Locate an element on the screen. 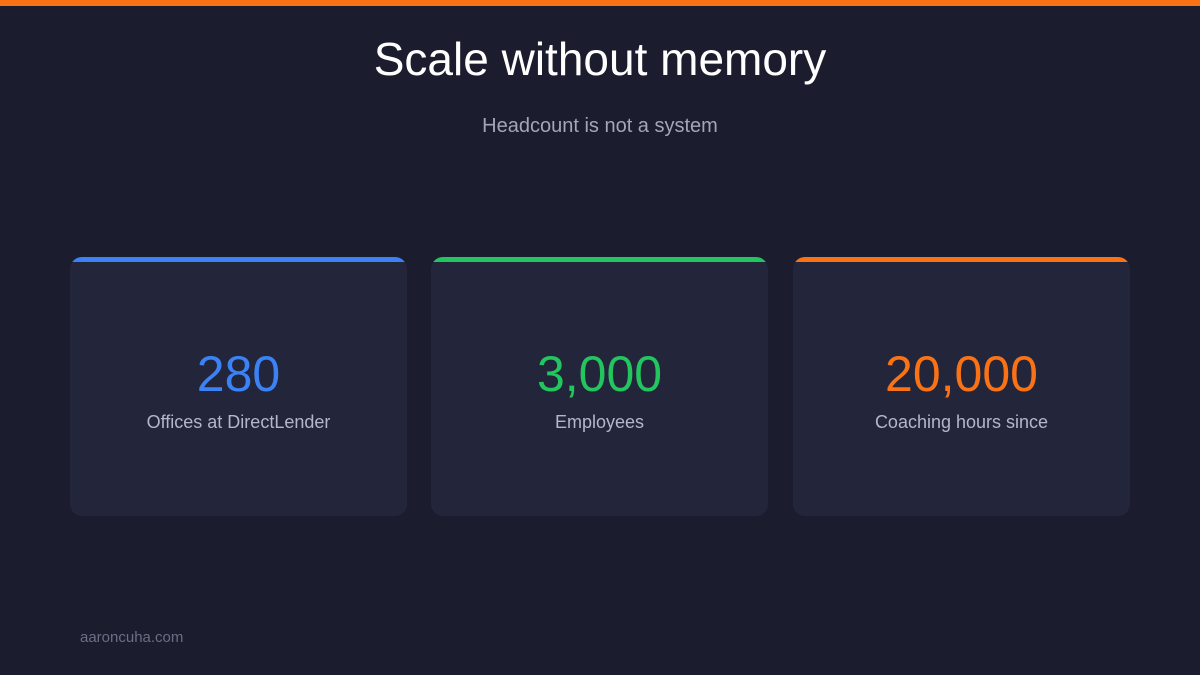  stat-card-coaching-hours: 20,000 Coaching hours since is located at coordinates (961, 386).